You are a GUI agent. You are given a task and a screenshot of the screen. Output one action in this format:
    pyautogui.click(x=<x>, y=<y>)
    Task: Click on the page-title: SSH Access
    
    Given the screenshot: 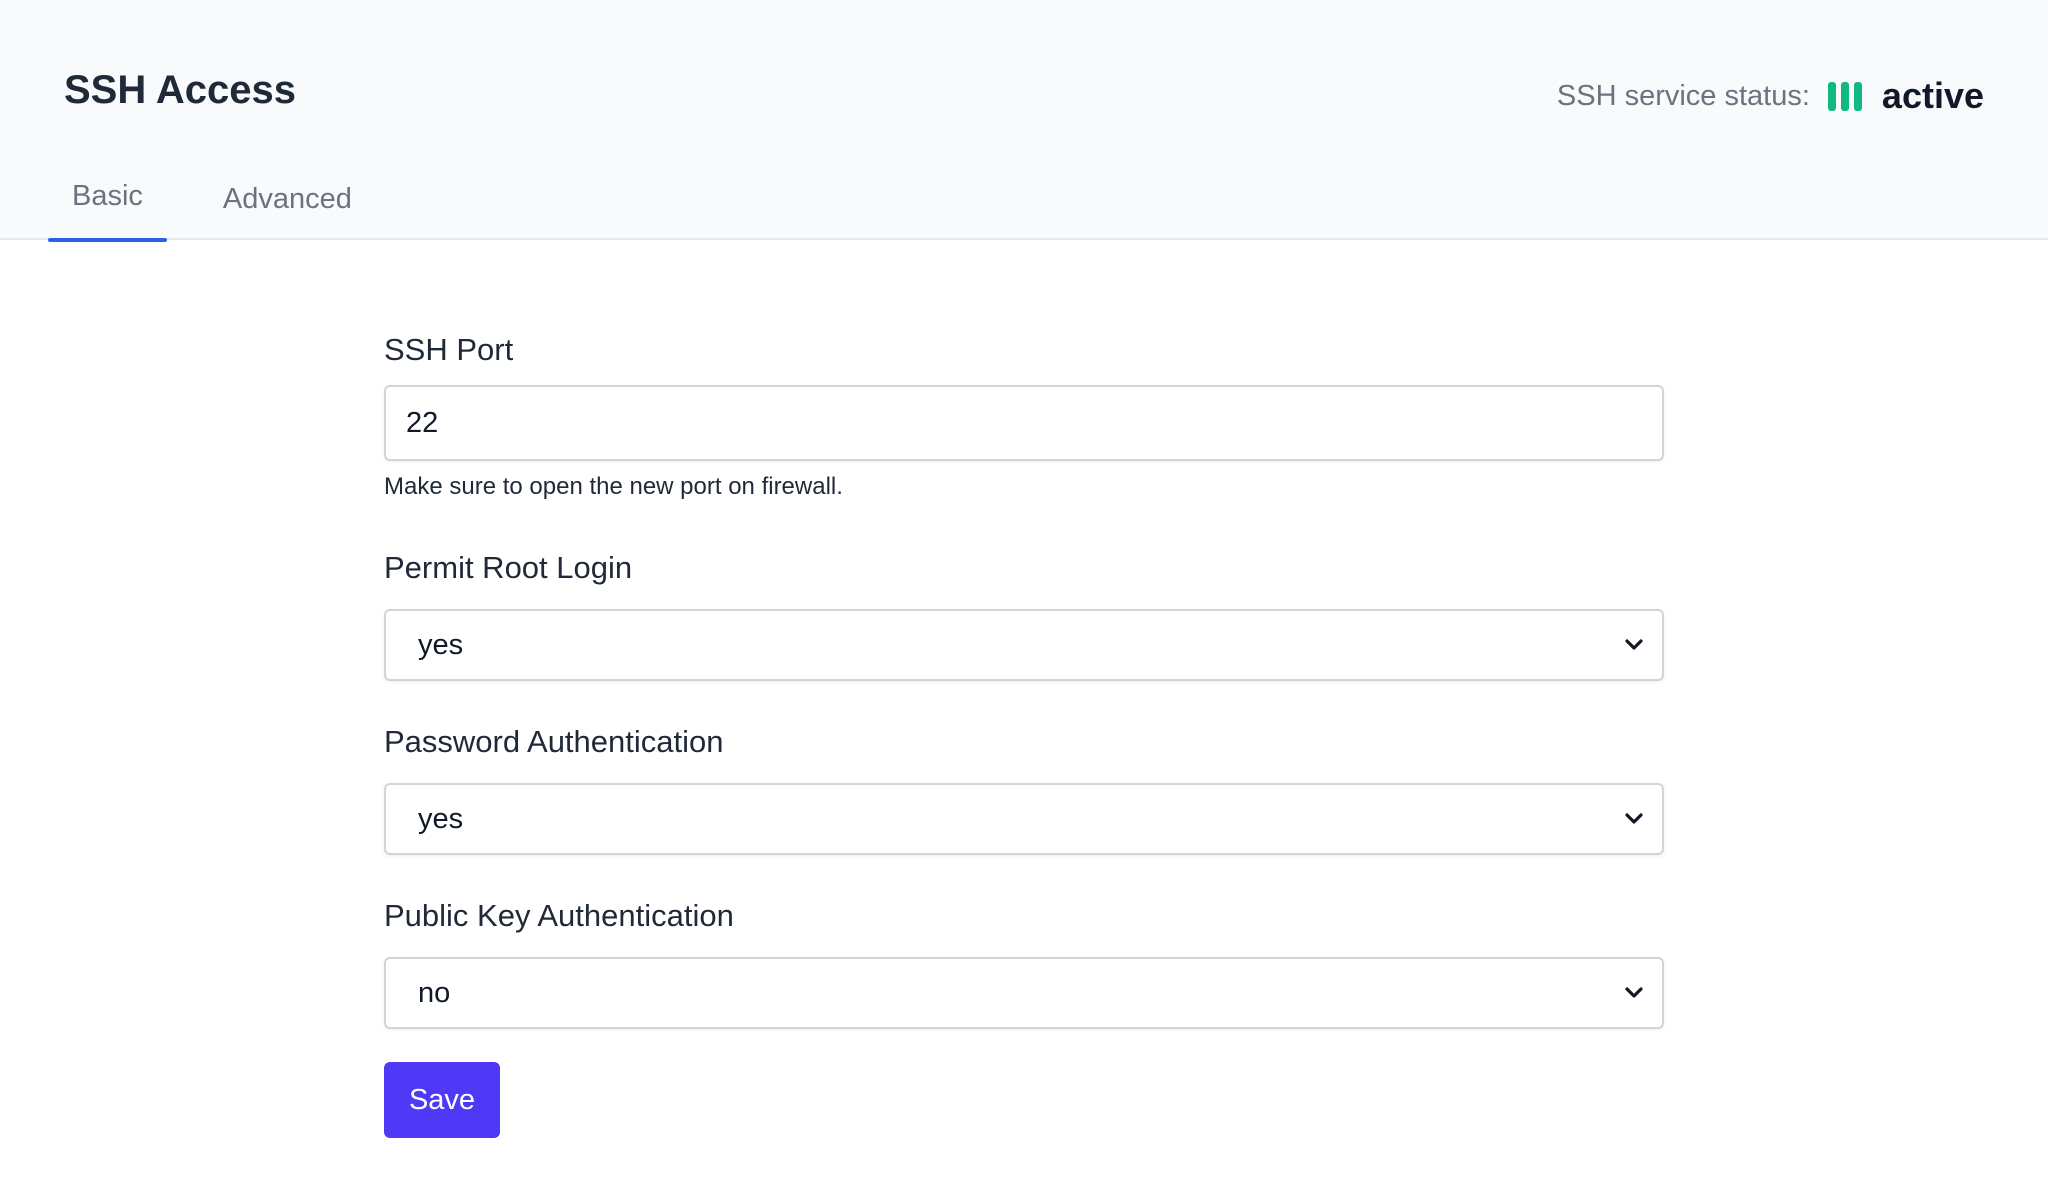 What is the action you would take?
    pyautogui.click(x=180, y=90)
    